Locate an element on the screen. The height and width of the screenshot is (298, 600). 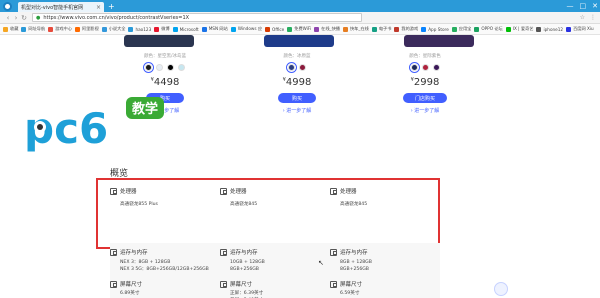
minimize-button: — is located at coordinates (570, 6).